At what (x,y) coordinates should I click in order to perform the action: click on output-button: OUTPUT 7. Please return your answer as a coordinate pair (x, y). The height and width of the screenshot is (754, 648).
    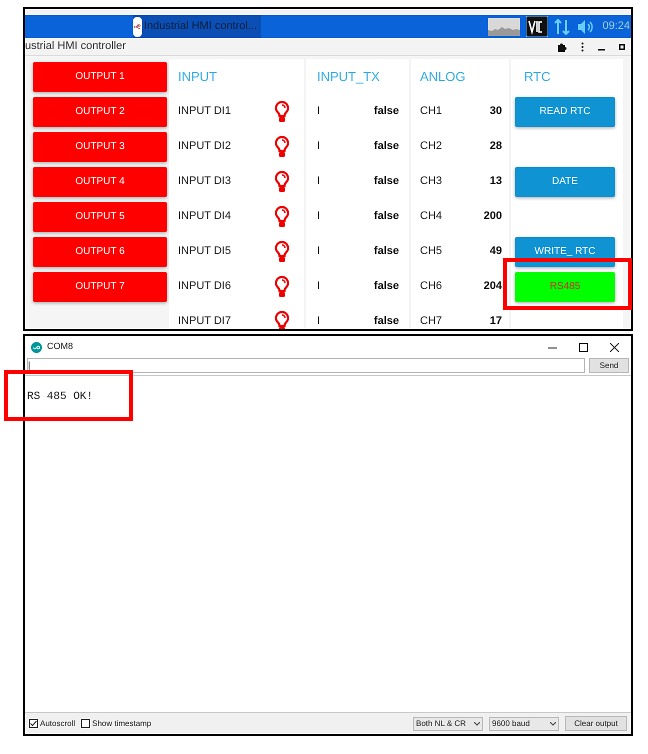
    Looking at the image, I should click on (100, 287).